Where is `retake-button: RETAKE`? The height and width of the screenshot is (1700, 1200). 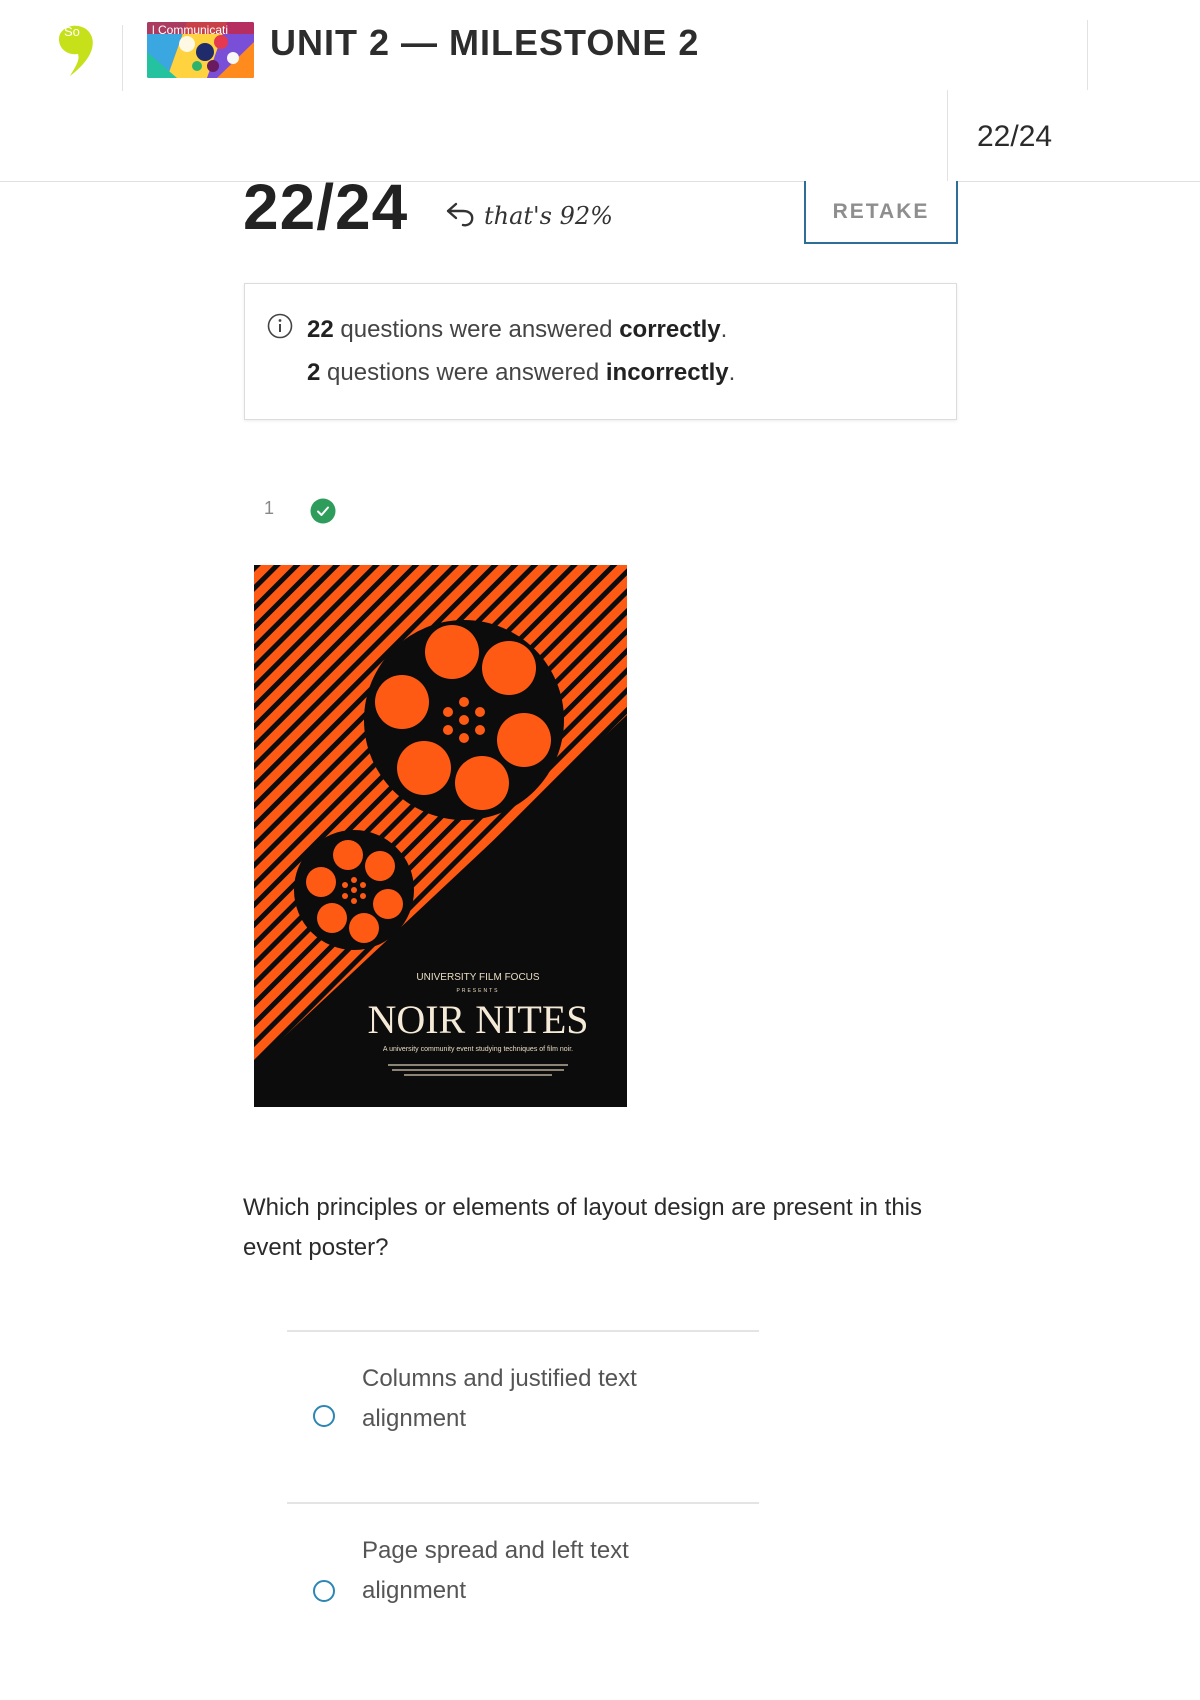 retake-button: RETAKE is located at coordinates (881, 212).